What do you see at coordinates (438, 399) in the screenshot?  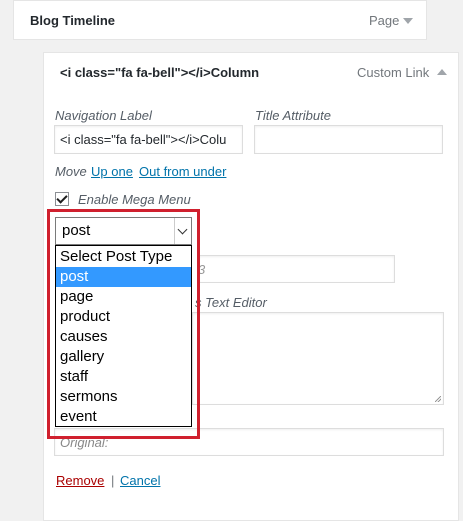 I see `resize-grip-icon` at bounding box center [438, 399].